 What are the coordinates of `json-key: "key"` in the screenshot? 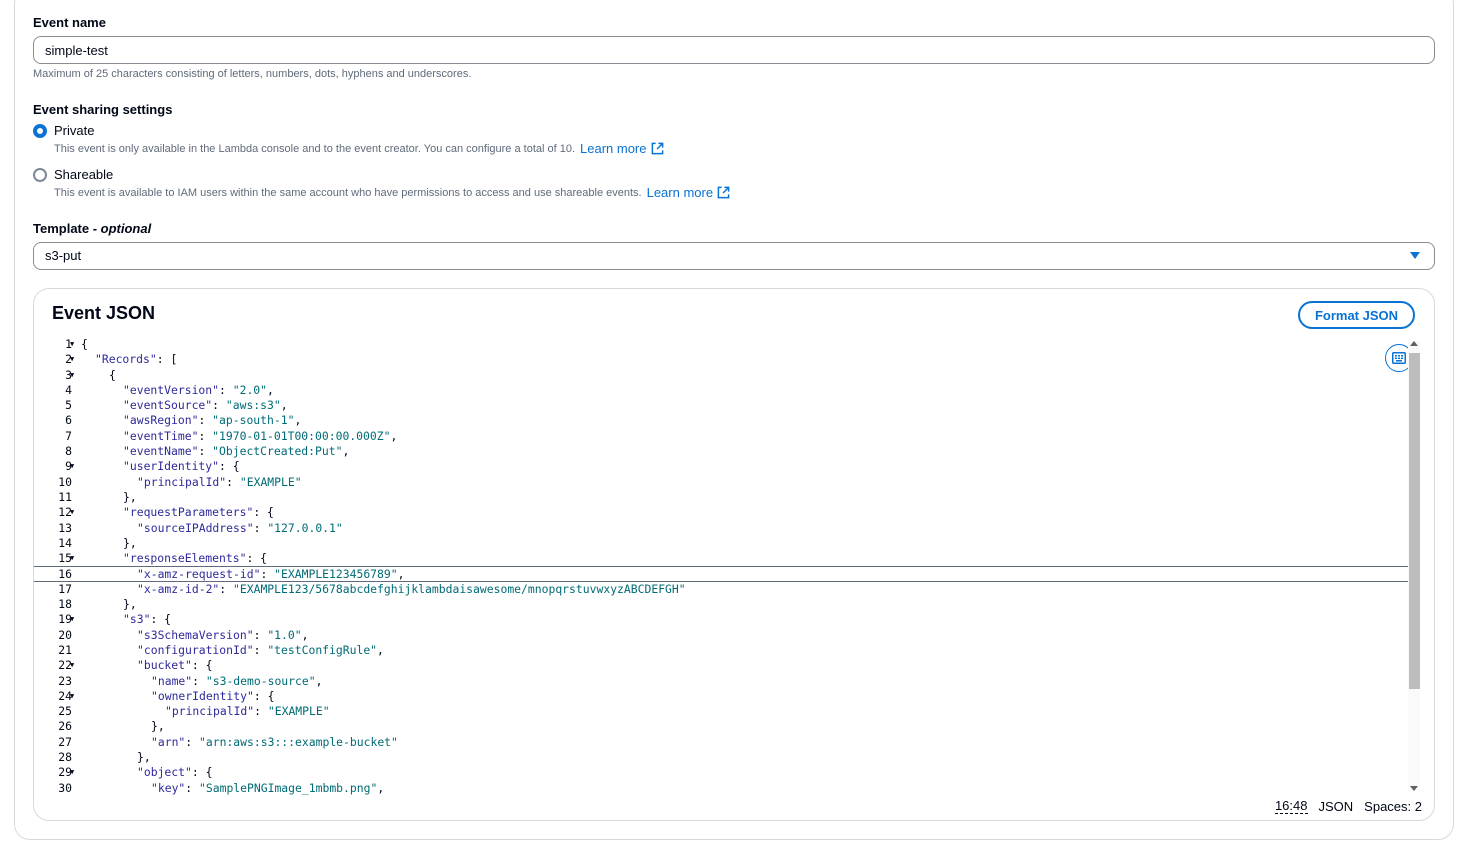 It's located at (168, 787).